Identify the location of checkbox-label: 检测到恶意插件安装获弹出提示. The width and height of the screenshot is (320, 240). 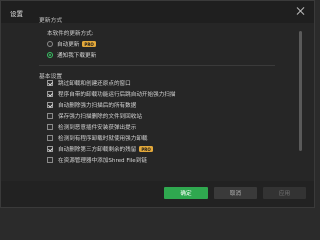
(97, 128).